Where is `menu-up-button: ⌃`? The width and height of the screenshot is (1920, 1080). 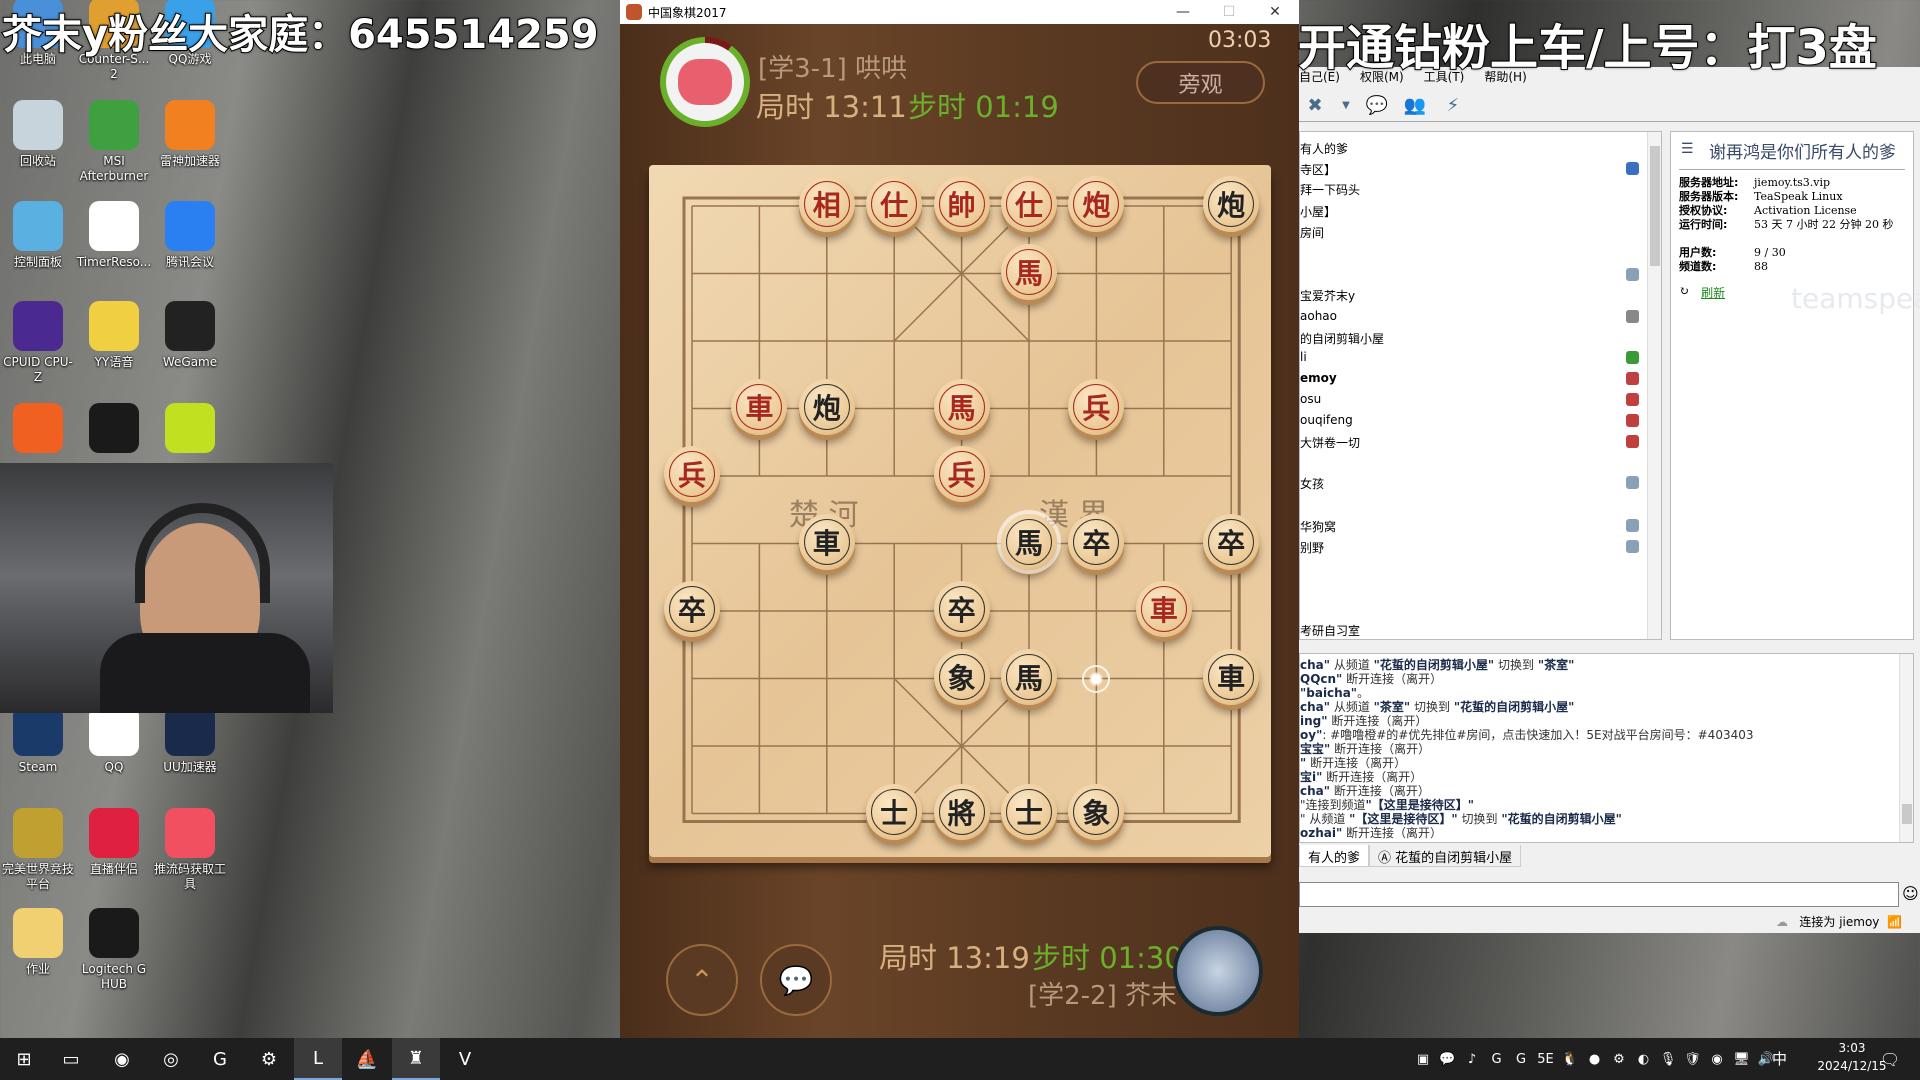
menu-up-button: ⌃ is located at coordinates (702, 980).